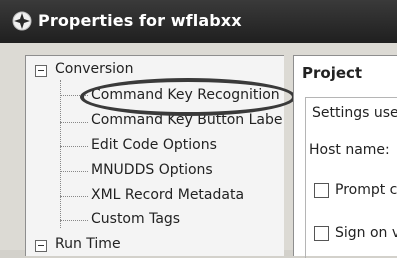 The image size is (397, 258). What do you see at coordinates (332, 73) in the screenshot?
I see `page-title: Project` at bounding box center [332, 73].